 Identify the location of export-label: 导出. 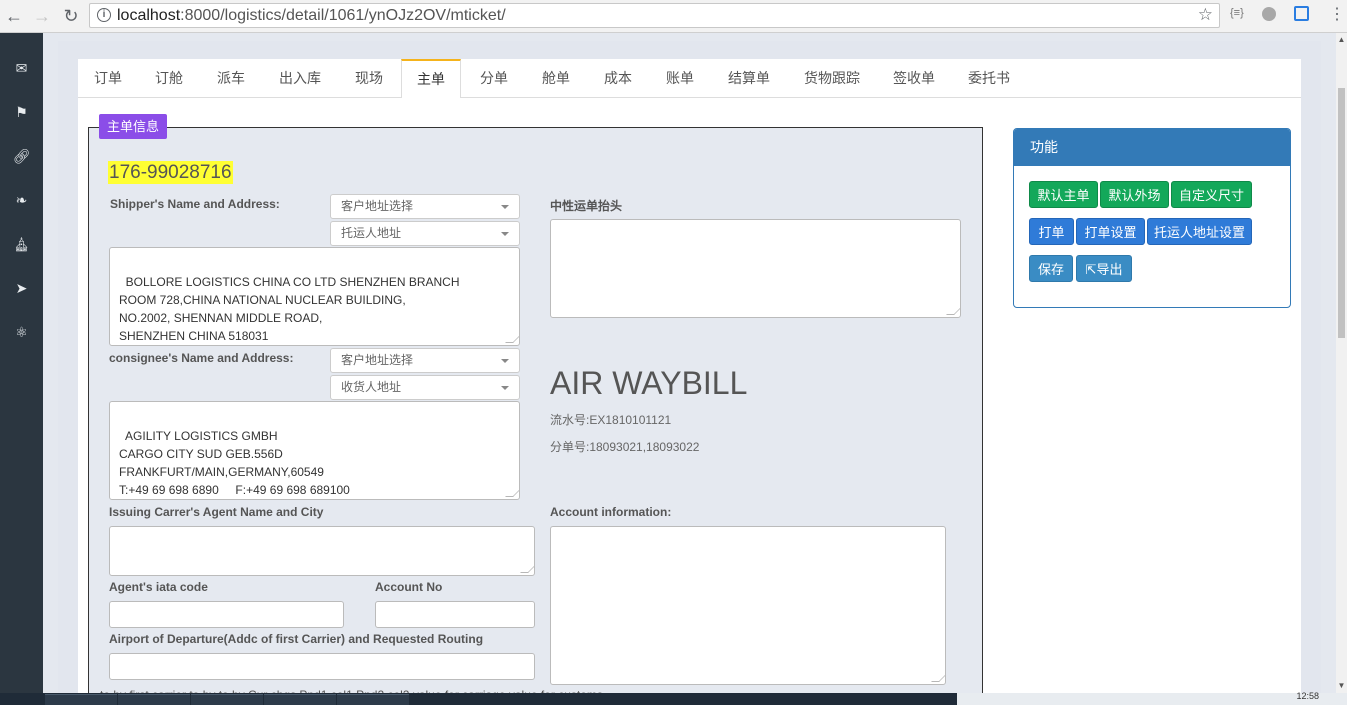
(1109, 269).